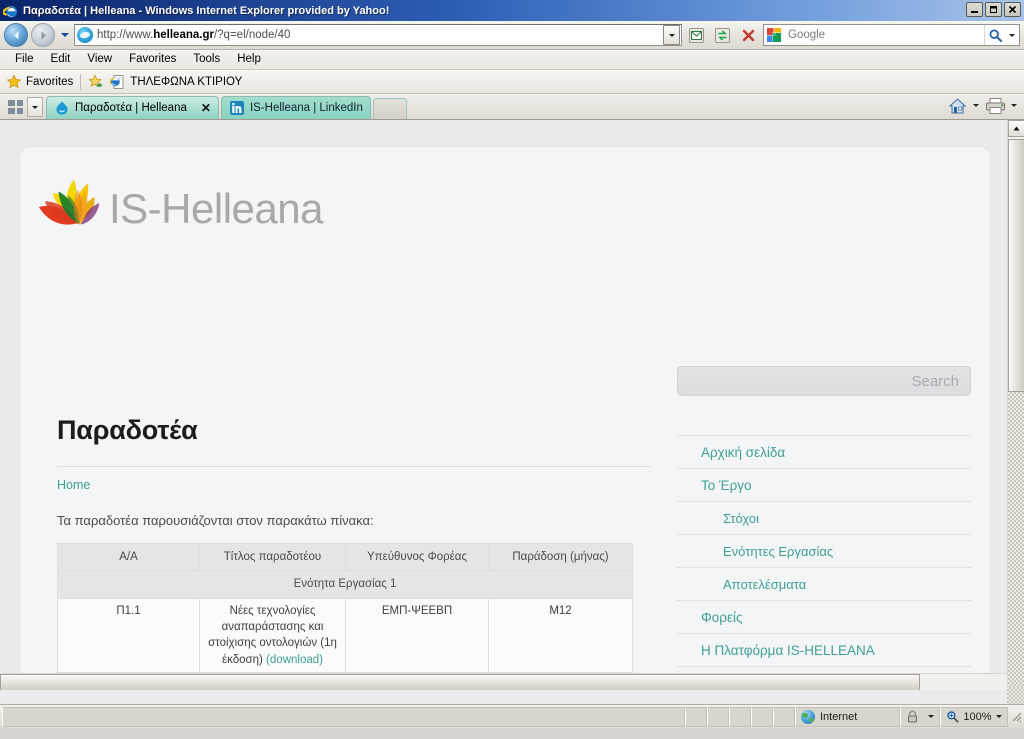 Image resolution: width=1024 pixels, height=739 pixels. What do you see at coordinates (1015, 405) in the screenshot?
I see `vertical-scrollbar` at bounding box center [1015, 405].